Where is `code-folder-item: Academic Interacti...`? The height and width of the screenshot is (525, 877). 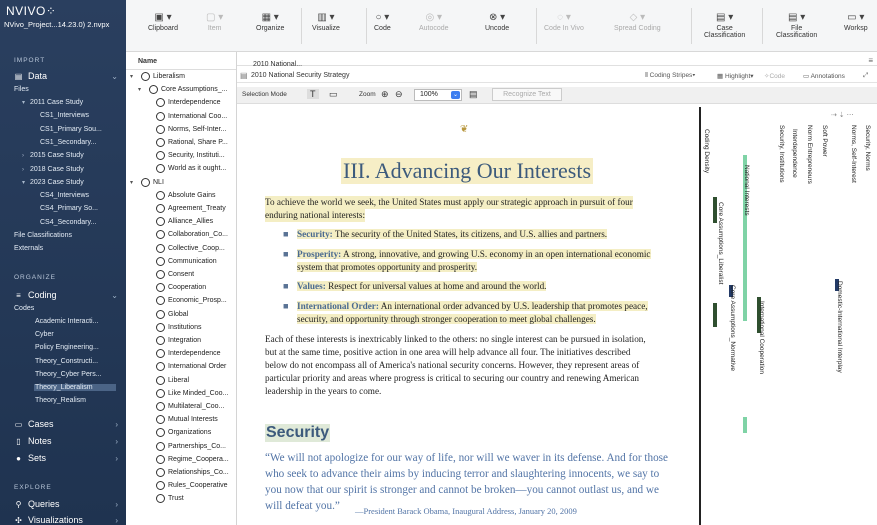 code-folder-item: Academic Interacti... is located at coordinates (66, 321).